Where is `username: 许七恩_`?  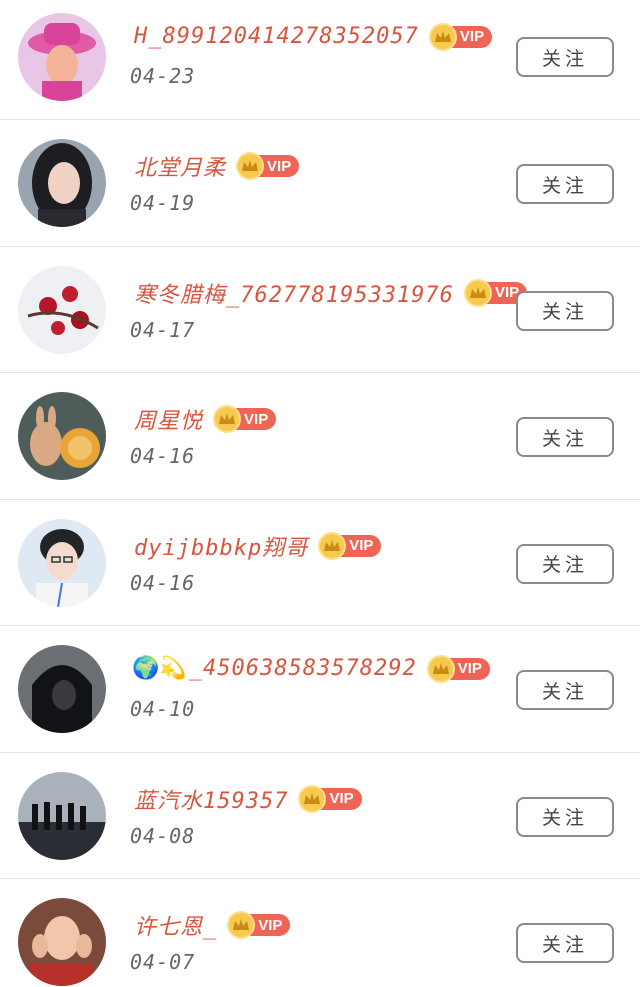 username: 许七恩_ is located at coordinates (175, 925).